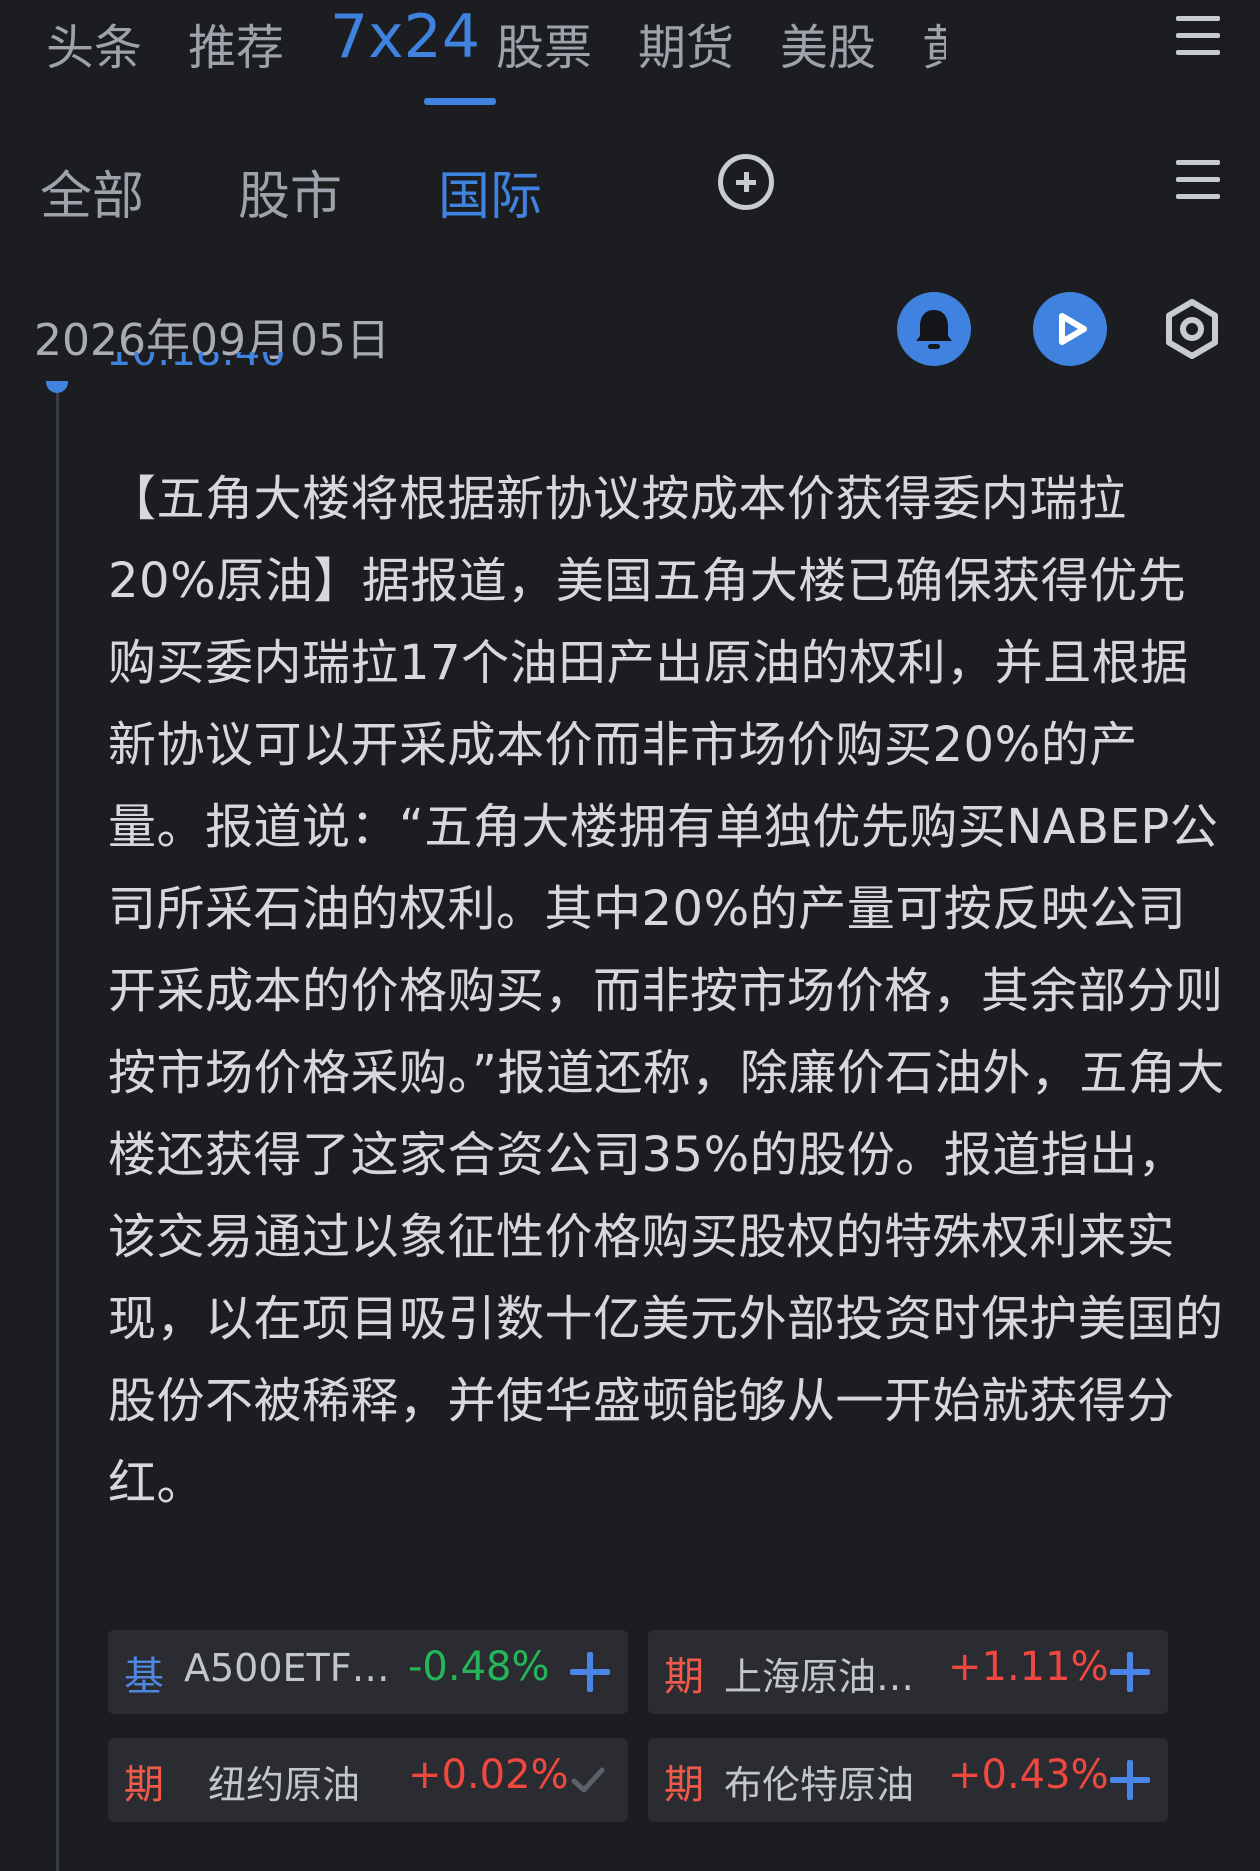 The width and height of the screenshot is (1260, 1871). I want to click on quote-chip: 基 A500ETF… -0.48%, so click(368, 1672).